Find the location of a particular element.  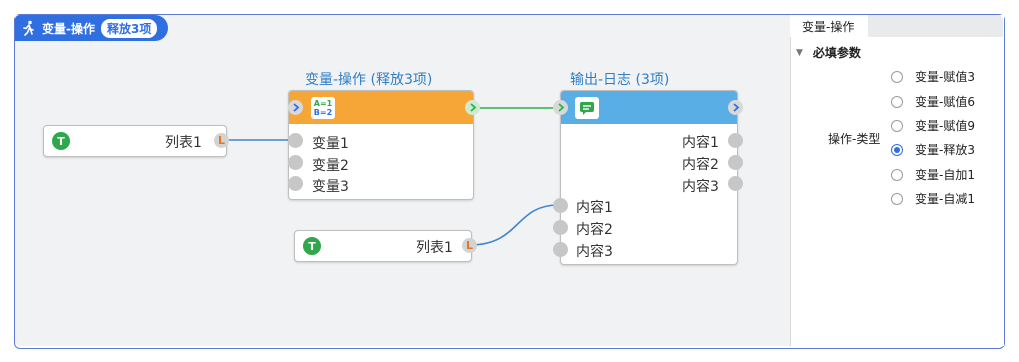

log-output-label: 内容3 is located at coordinates (700, 187).